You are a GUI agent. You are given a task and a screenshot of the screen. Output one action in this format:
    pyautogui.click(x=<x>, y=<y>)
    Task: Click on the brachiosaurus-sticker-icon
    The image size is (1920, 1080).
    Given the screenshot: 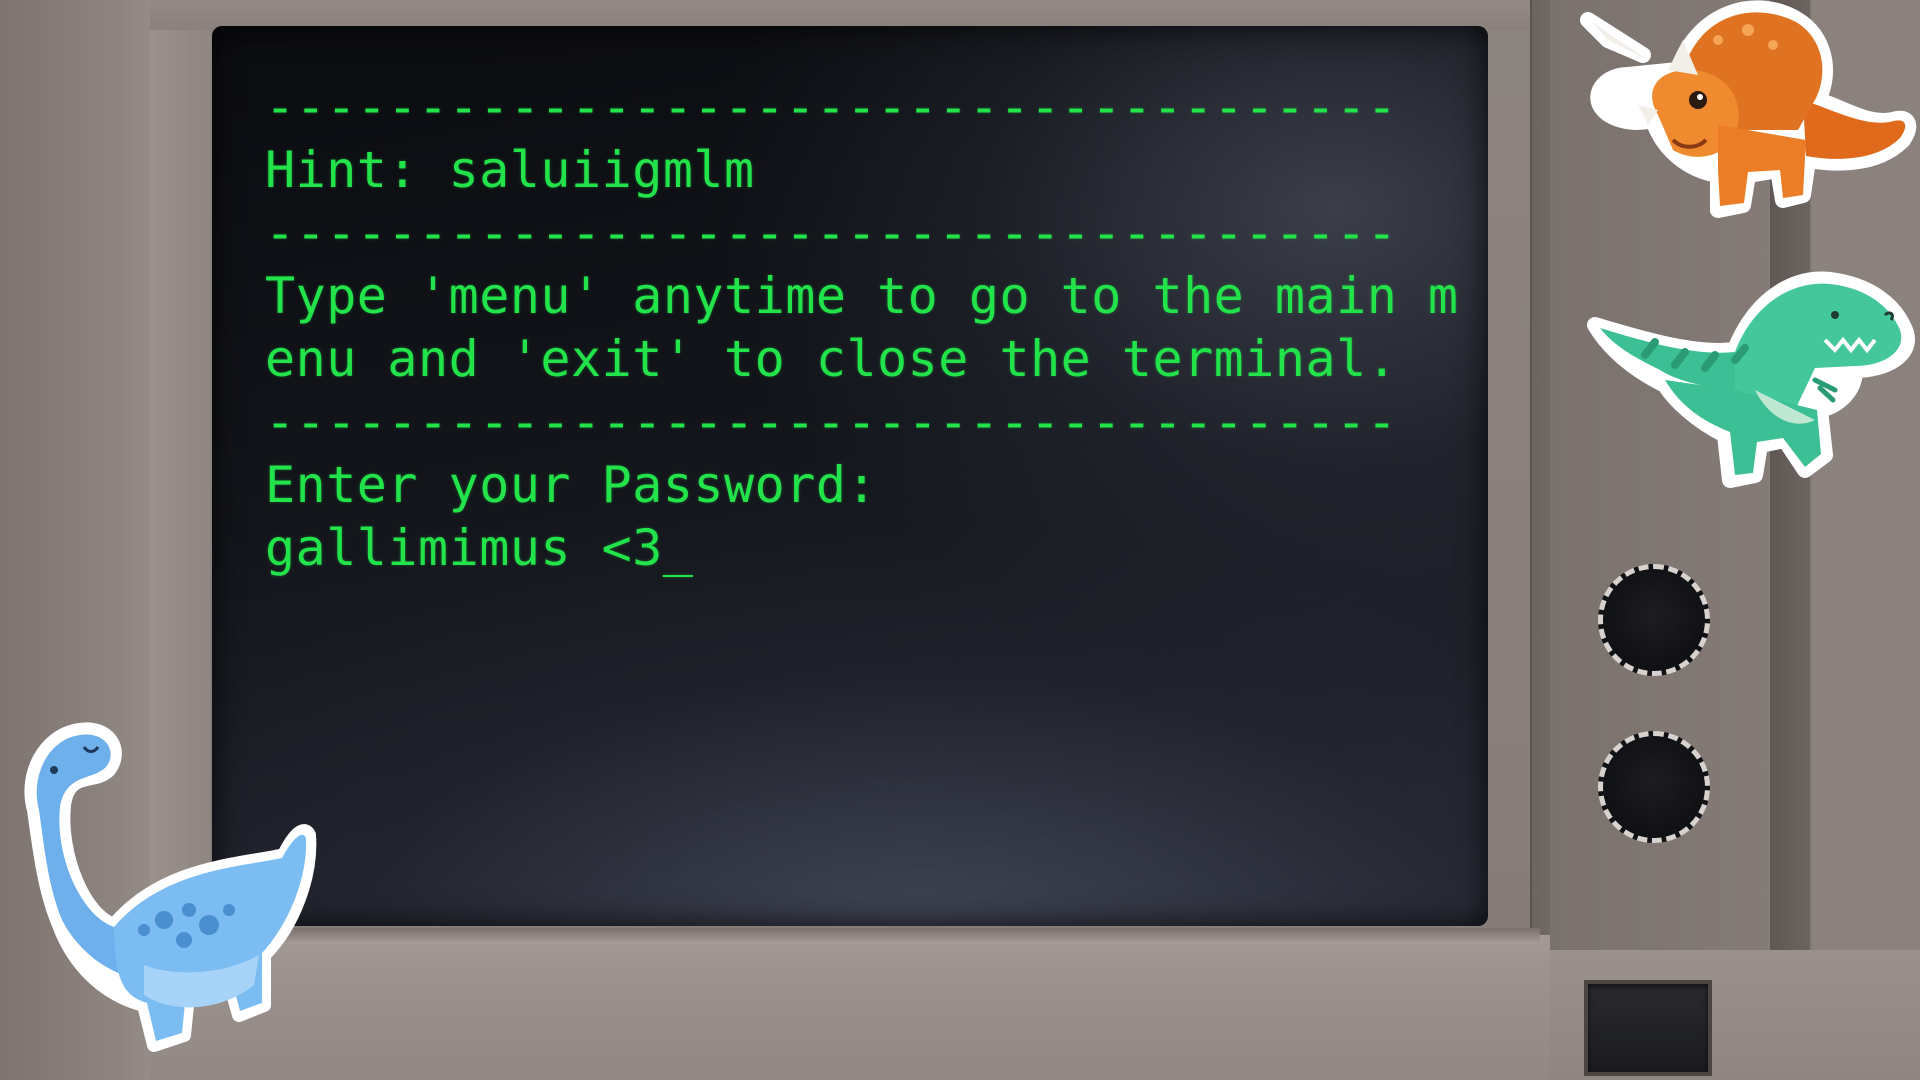 What is the action you would take?
    pyautogui.click(x=170, y=887)
    